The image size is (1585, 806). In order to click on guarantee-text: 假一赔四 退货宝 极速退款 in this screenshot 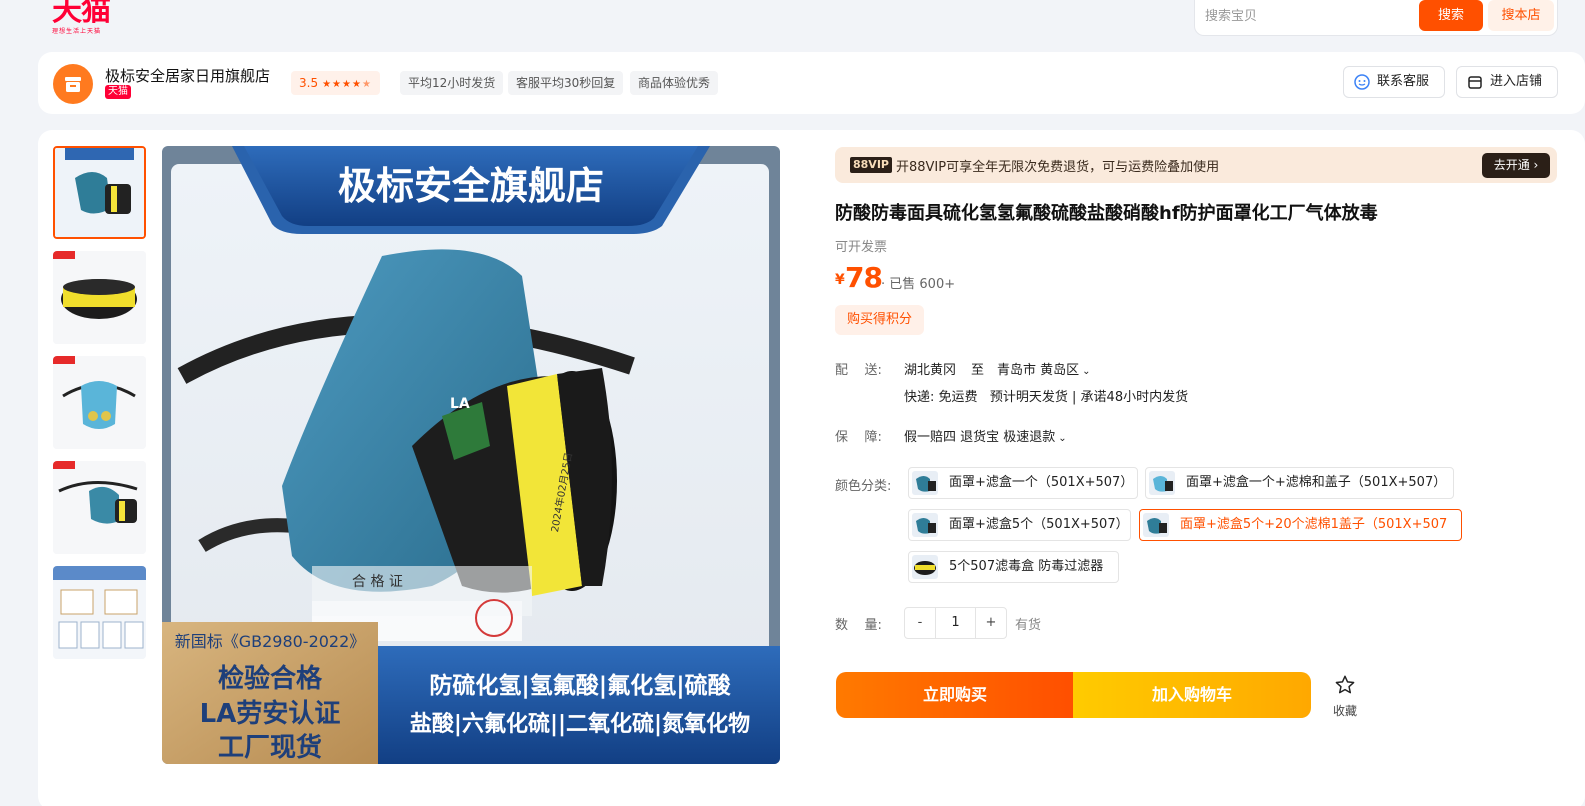, I will do `click(980, 437)`.